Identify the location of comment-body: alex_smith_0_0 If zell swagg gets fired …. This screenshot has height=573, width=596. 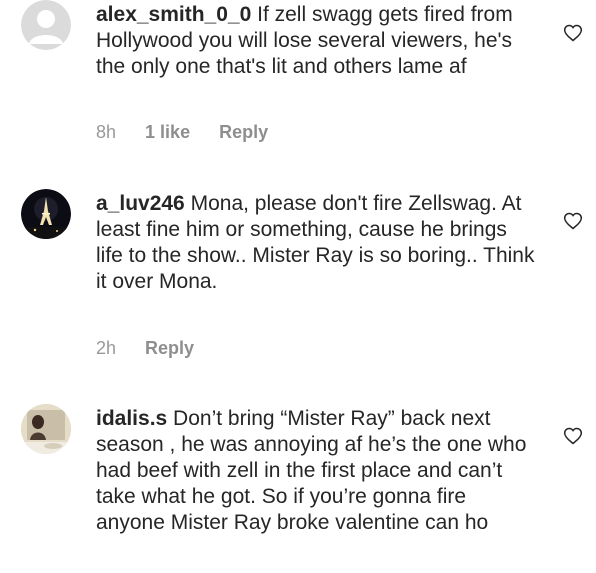
(316, 41).